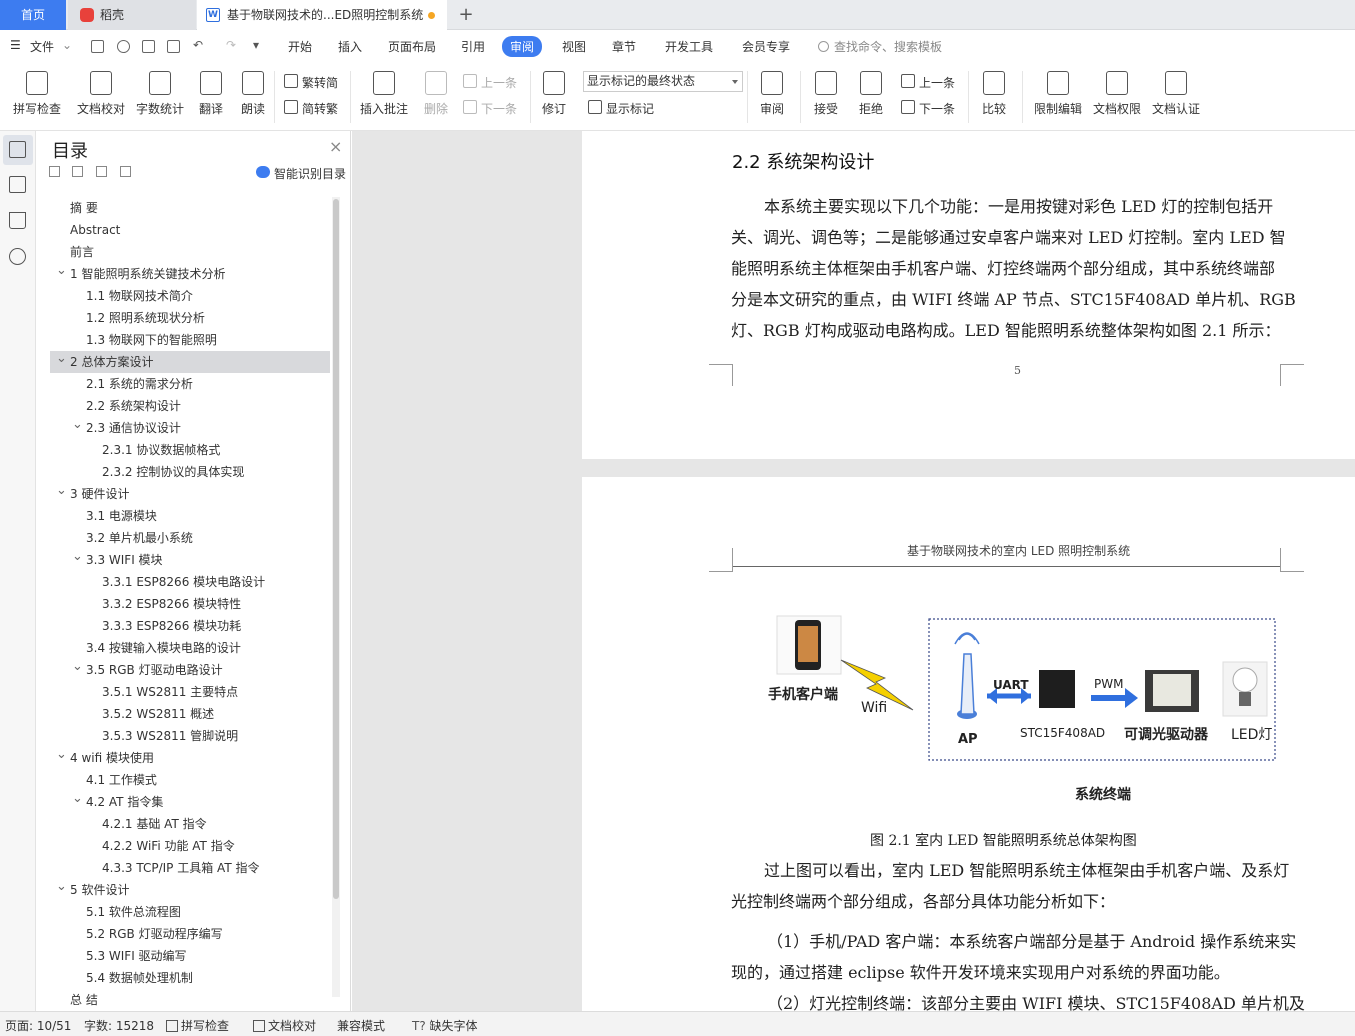 The width and height of the screenshot is (1355, 1036). I want to click on reject-button: 拒绝, so click(871, 94).